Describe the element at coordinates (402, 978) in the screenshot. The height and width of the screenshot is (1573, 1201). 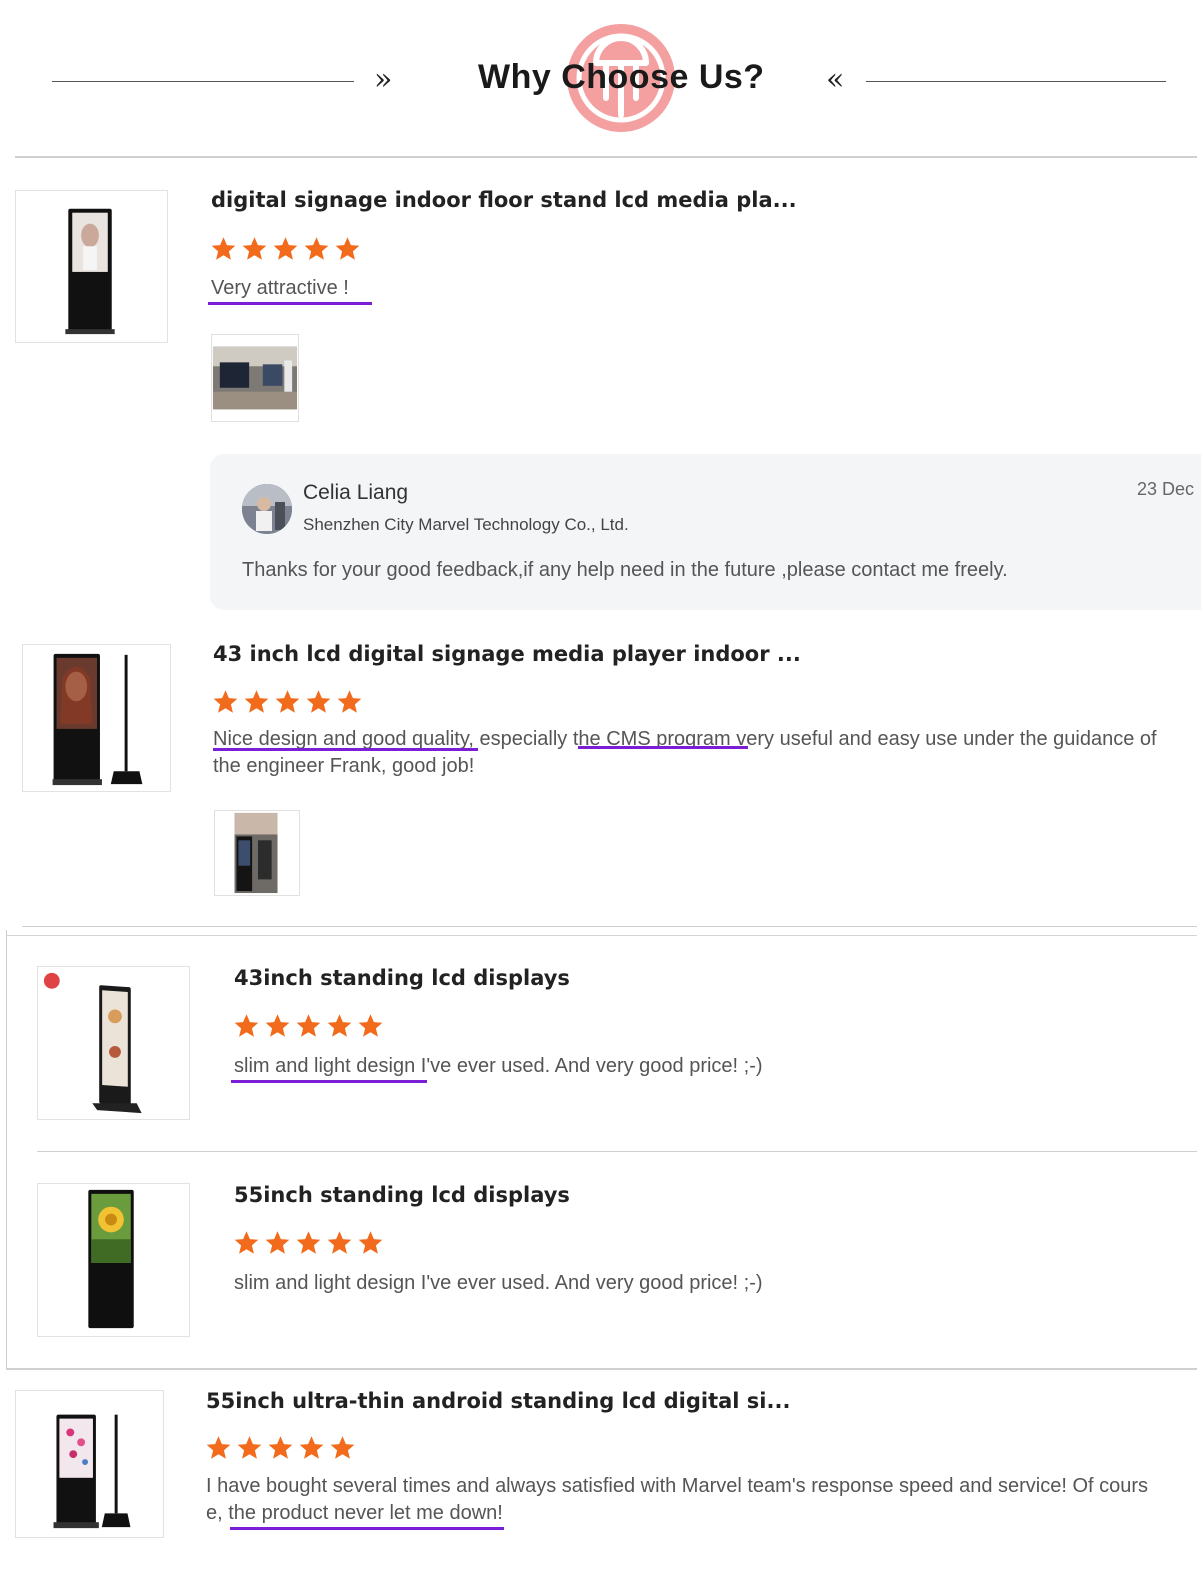
I see `product-title: 43inch standing lcd displays` at that location.